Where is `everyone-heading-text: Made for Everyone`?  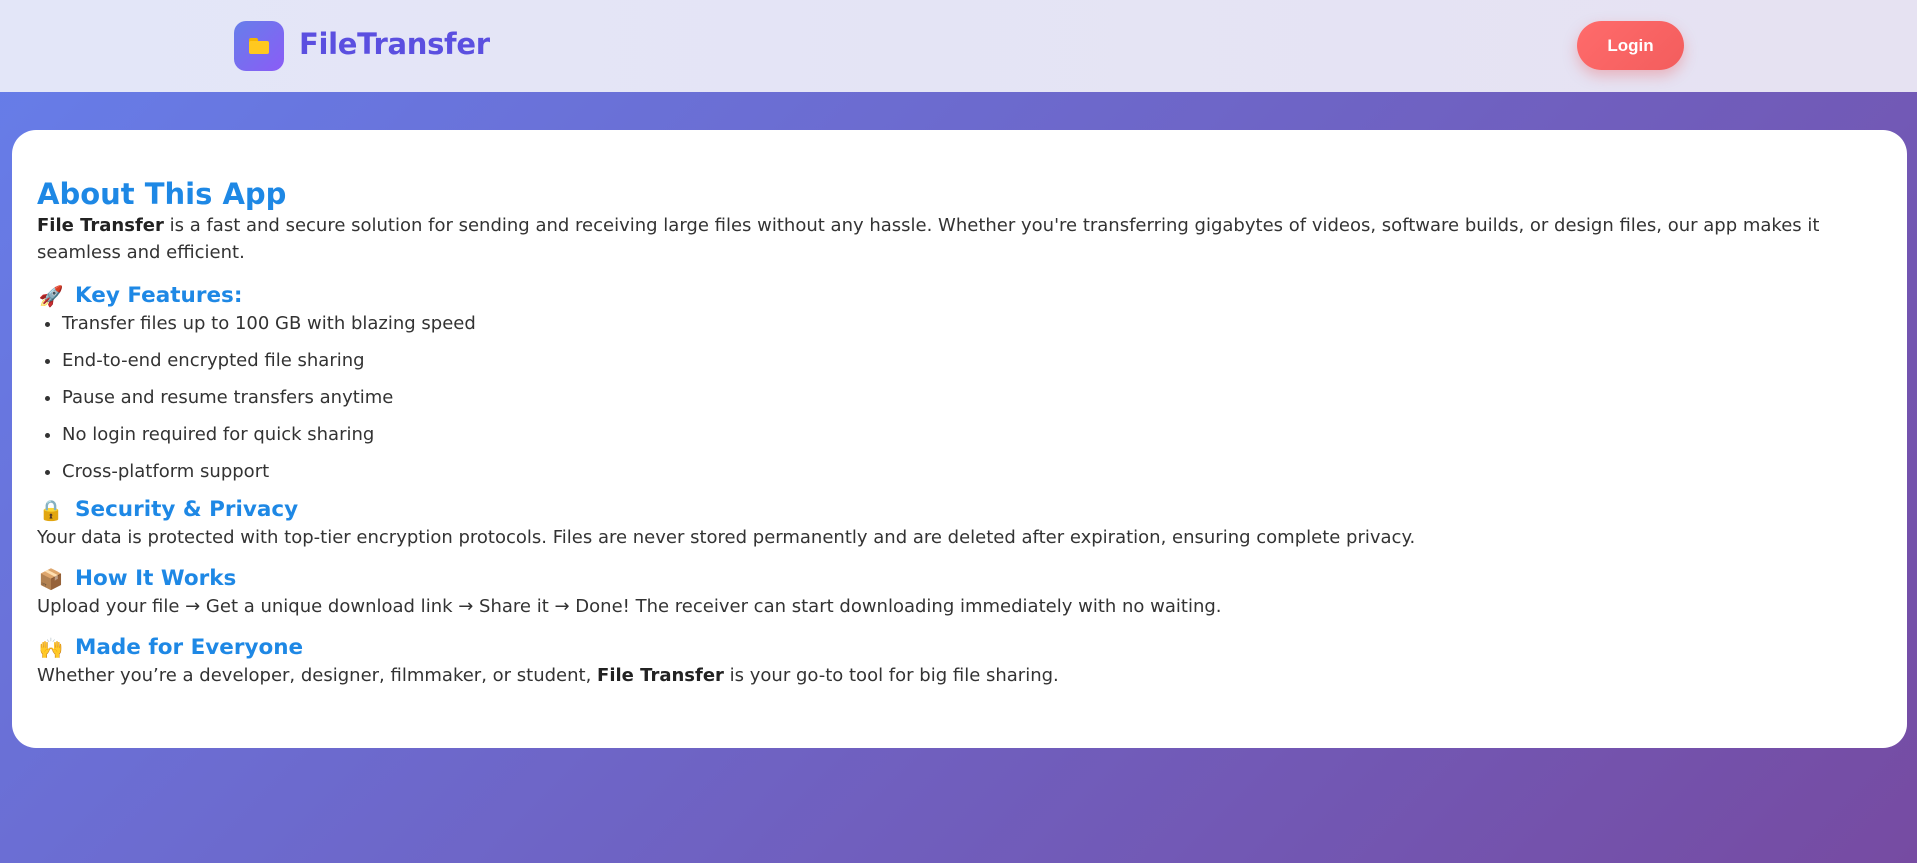 everyone-heading-text: Made for Everyone is located at coordinates (189, 647).